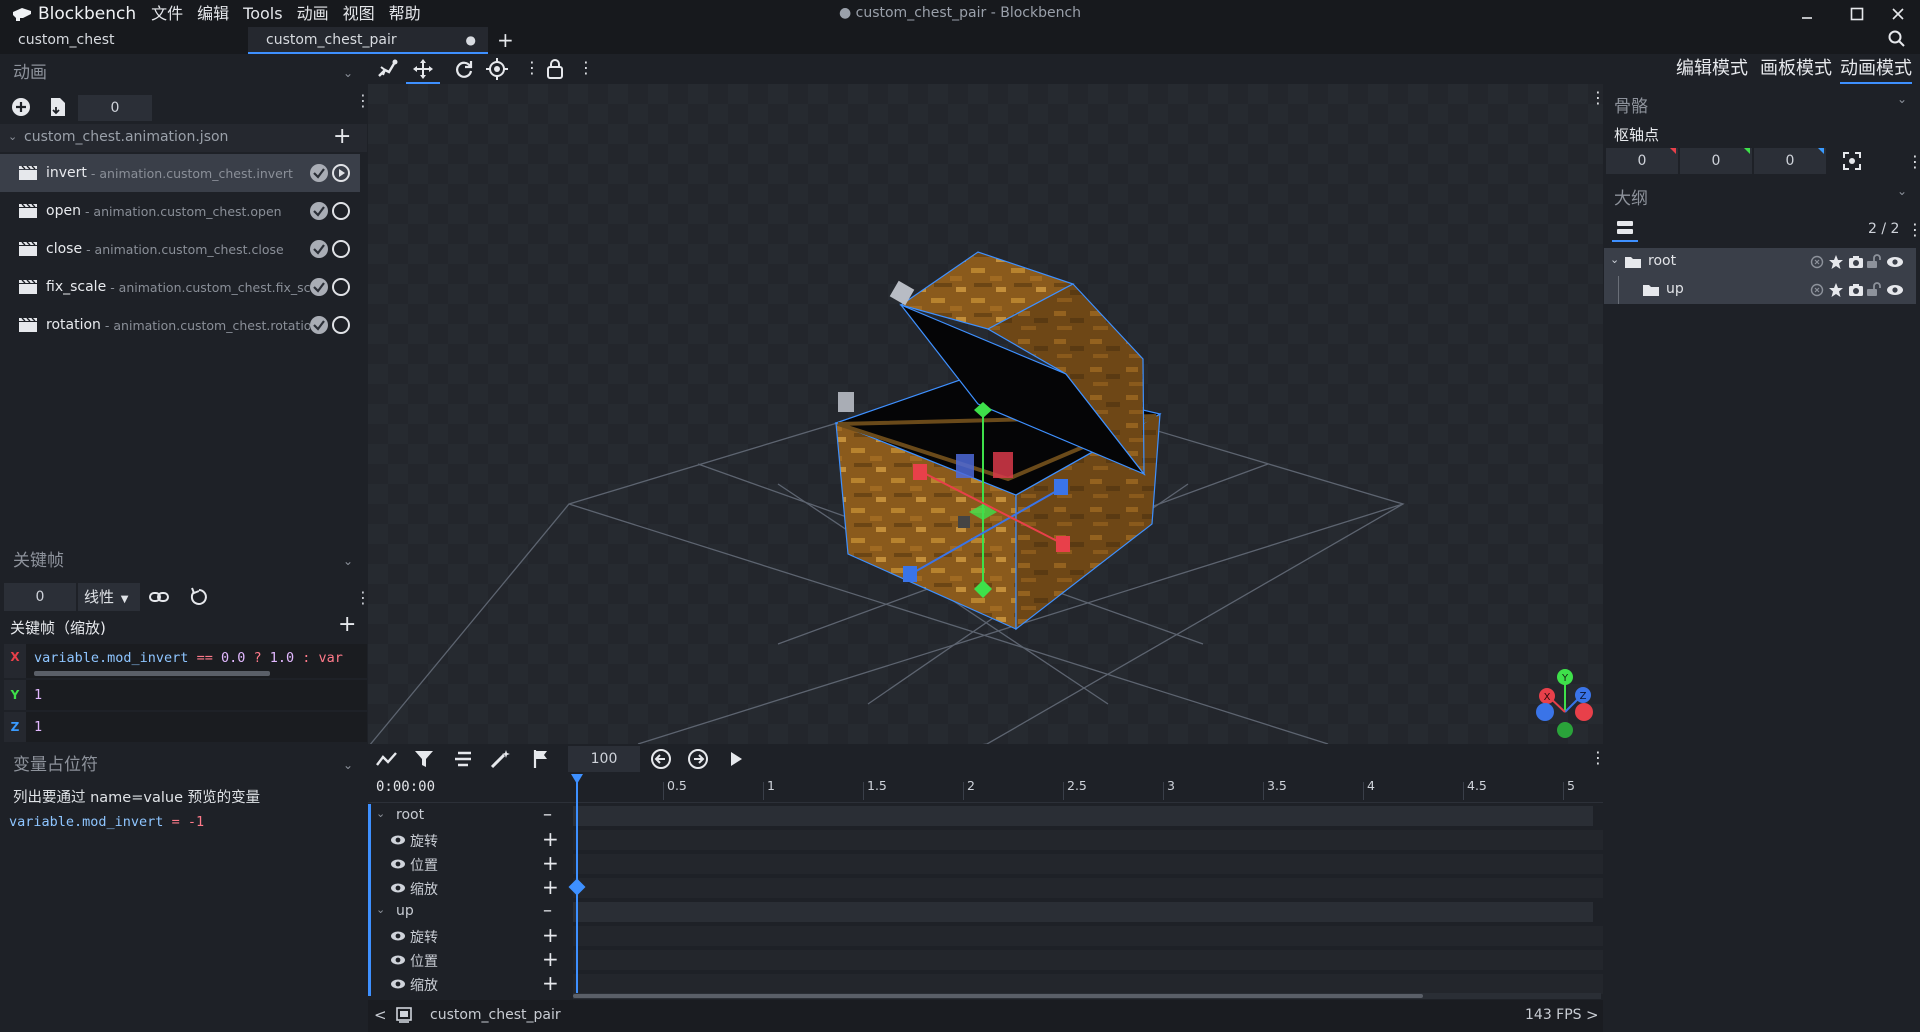  I want to click on timeline-ruler: 0.5 1 1.5 2 2.5 3 3.5 4 4.5 5, so click(1088, 788).